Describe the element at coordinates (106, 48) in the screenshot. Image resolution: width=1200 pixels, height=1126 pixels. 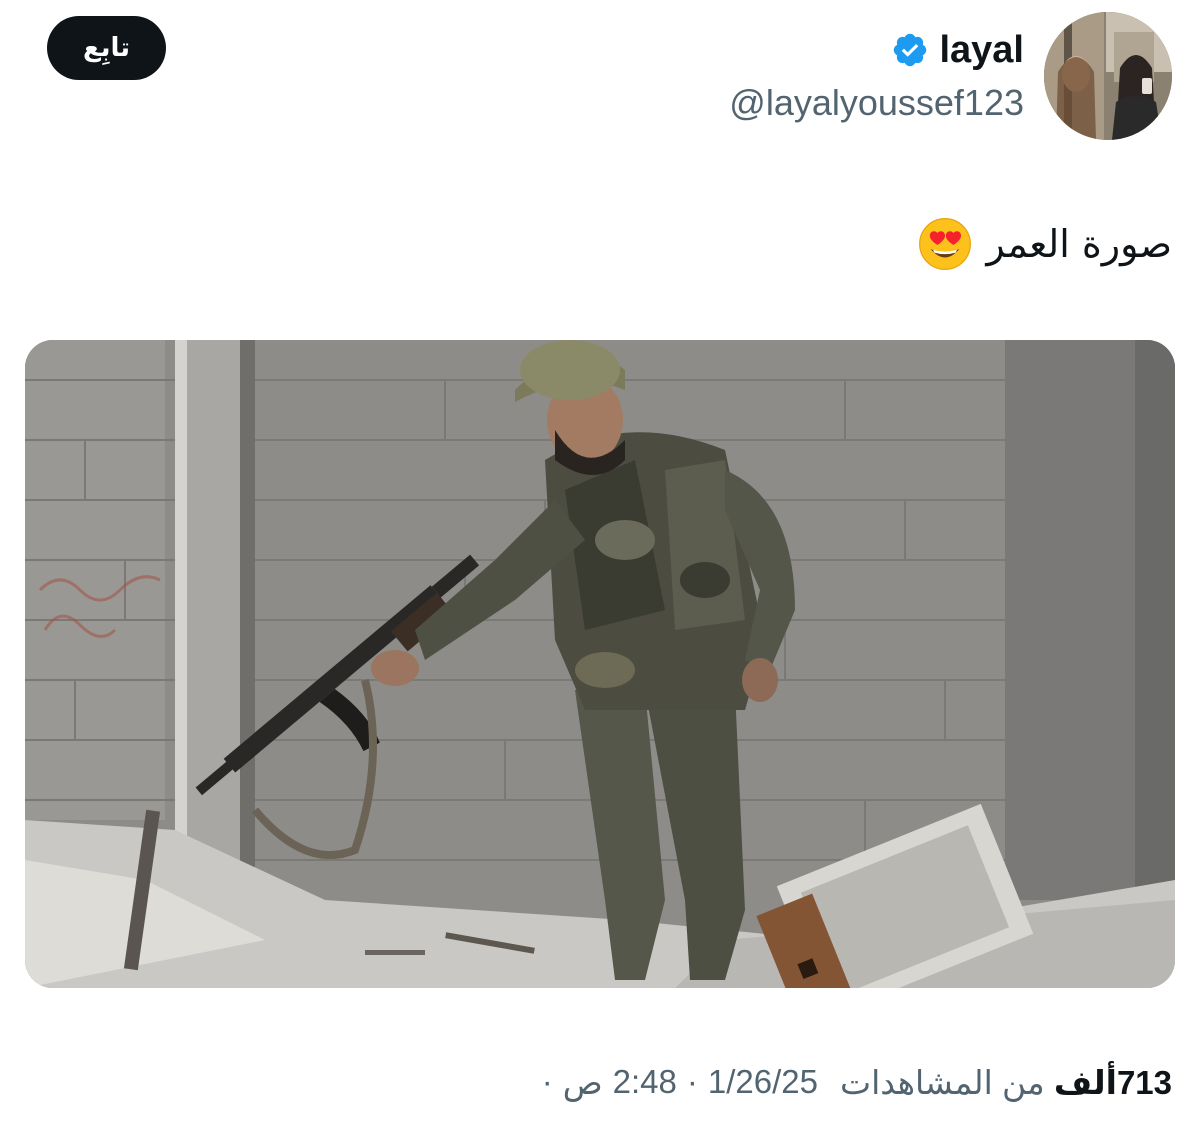
I see `follow-button: تابِع` at that location.